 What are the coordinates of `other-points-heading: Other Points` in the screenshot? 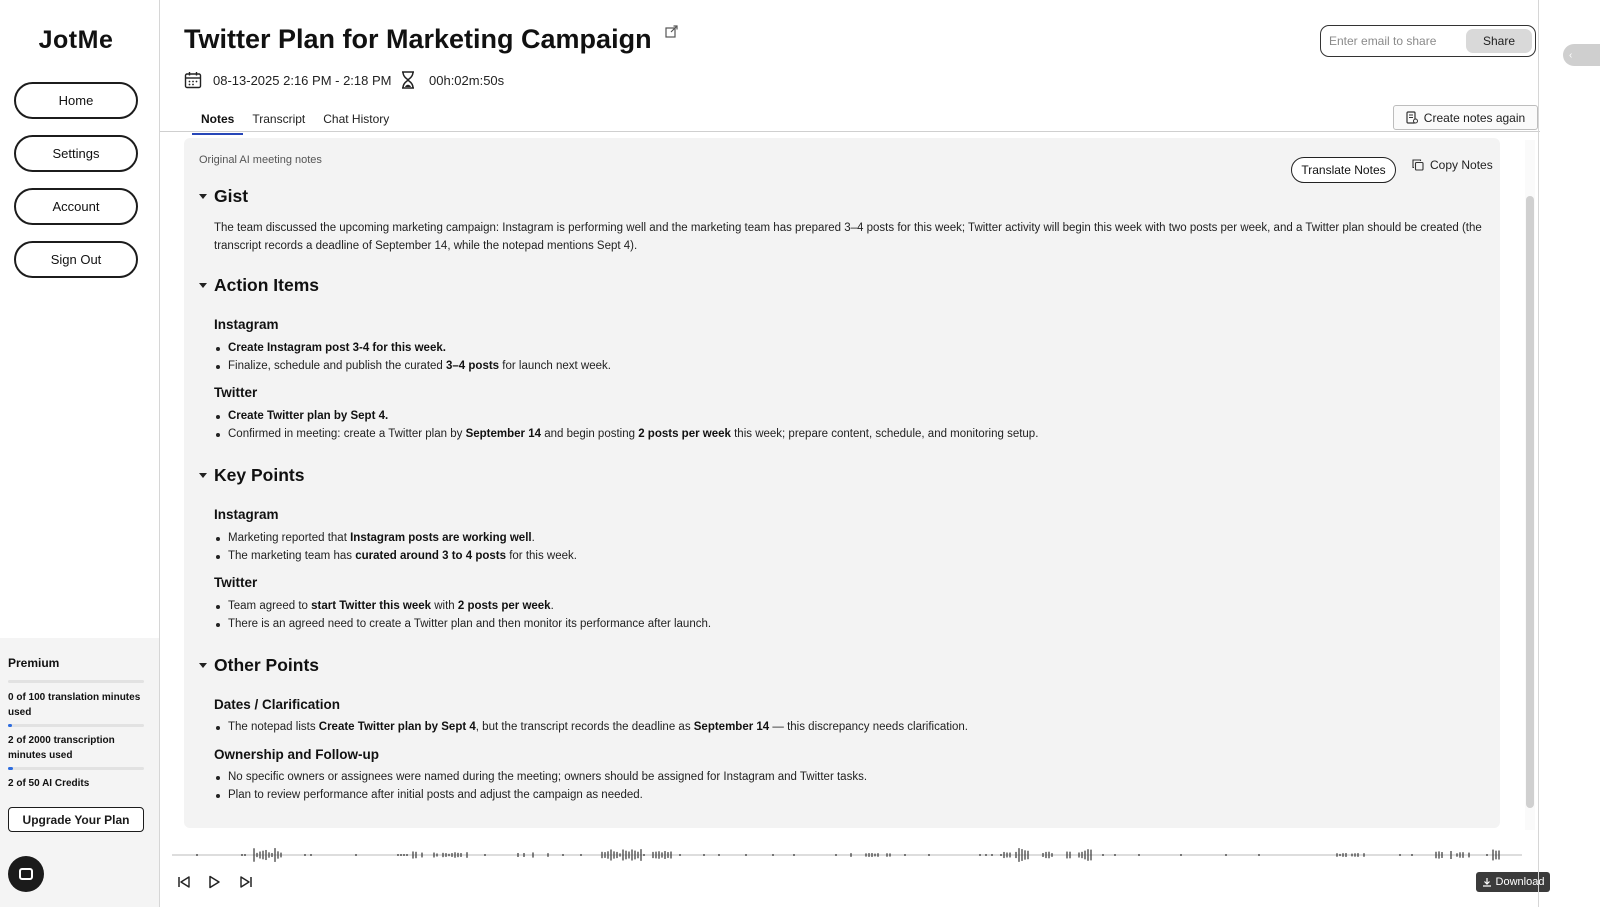 It's located at (259, 665).